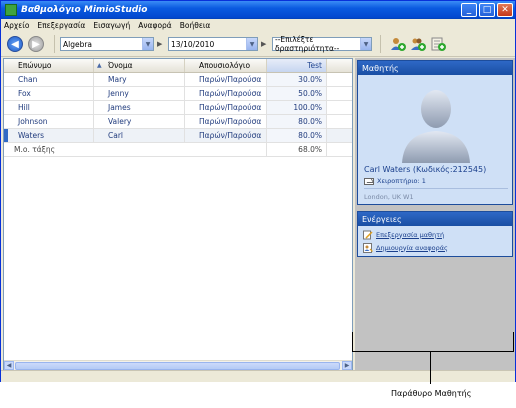 The image size is (516, 408). Describe the element at coordinates (258, 376) in the screenshot. I see `status-bar` at that location.